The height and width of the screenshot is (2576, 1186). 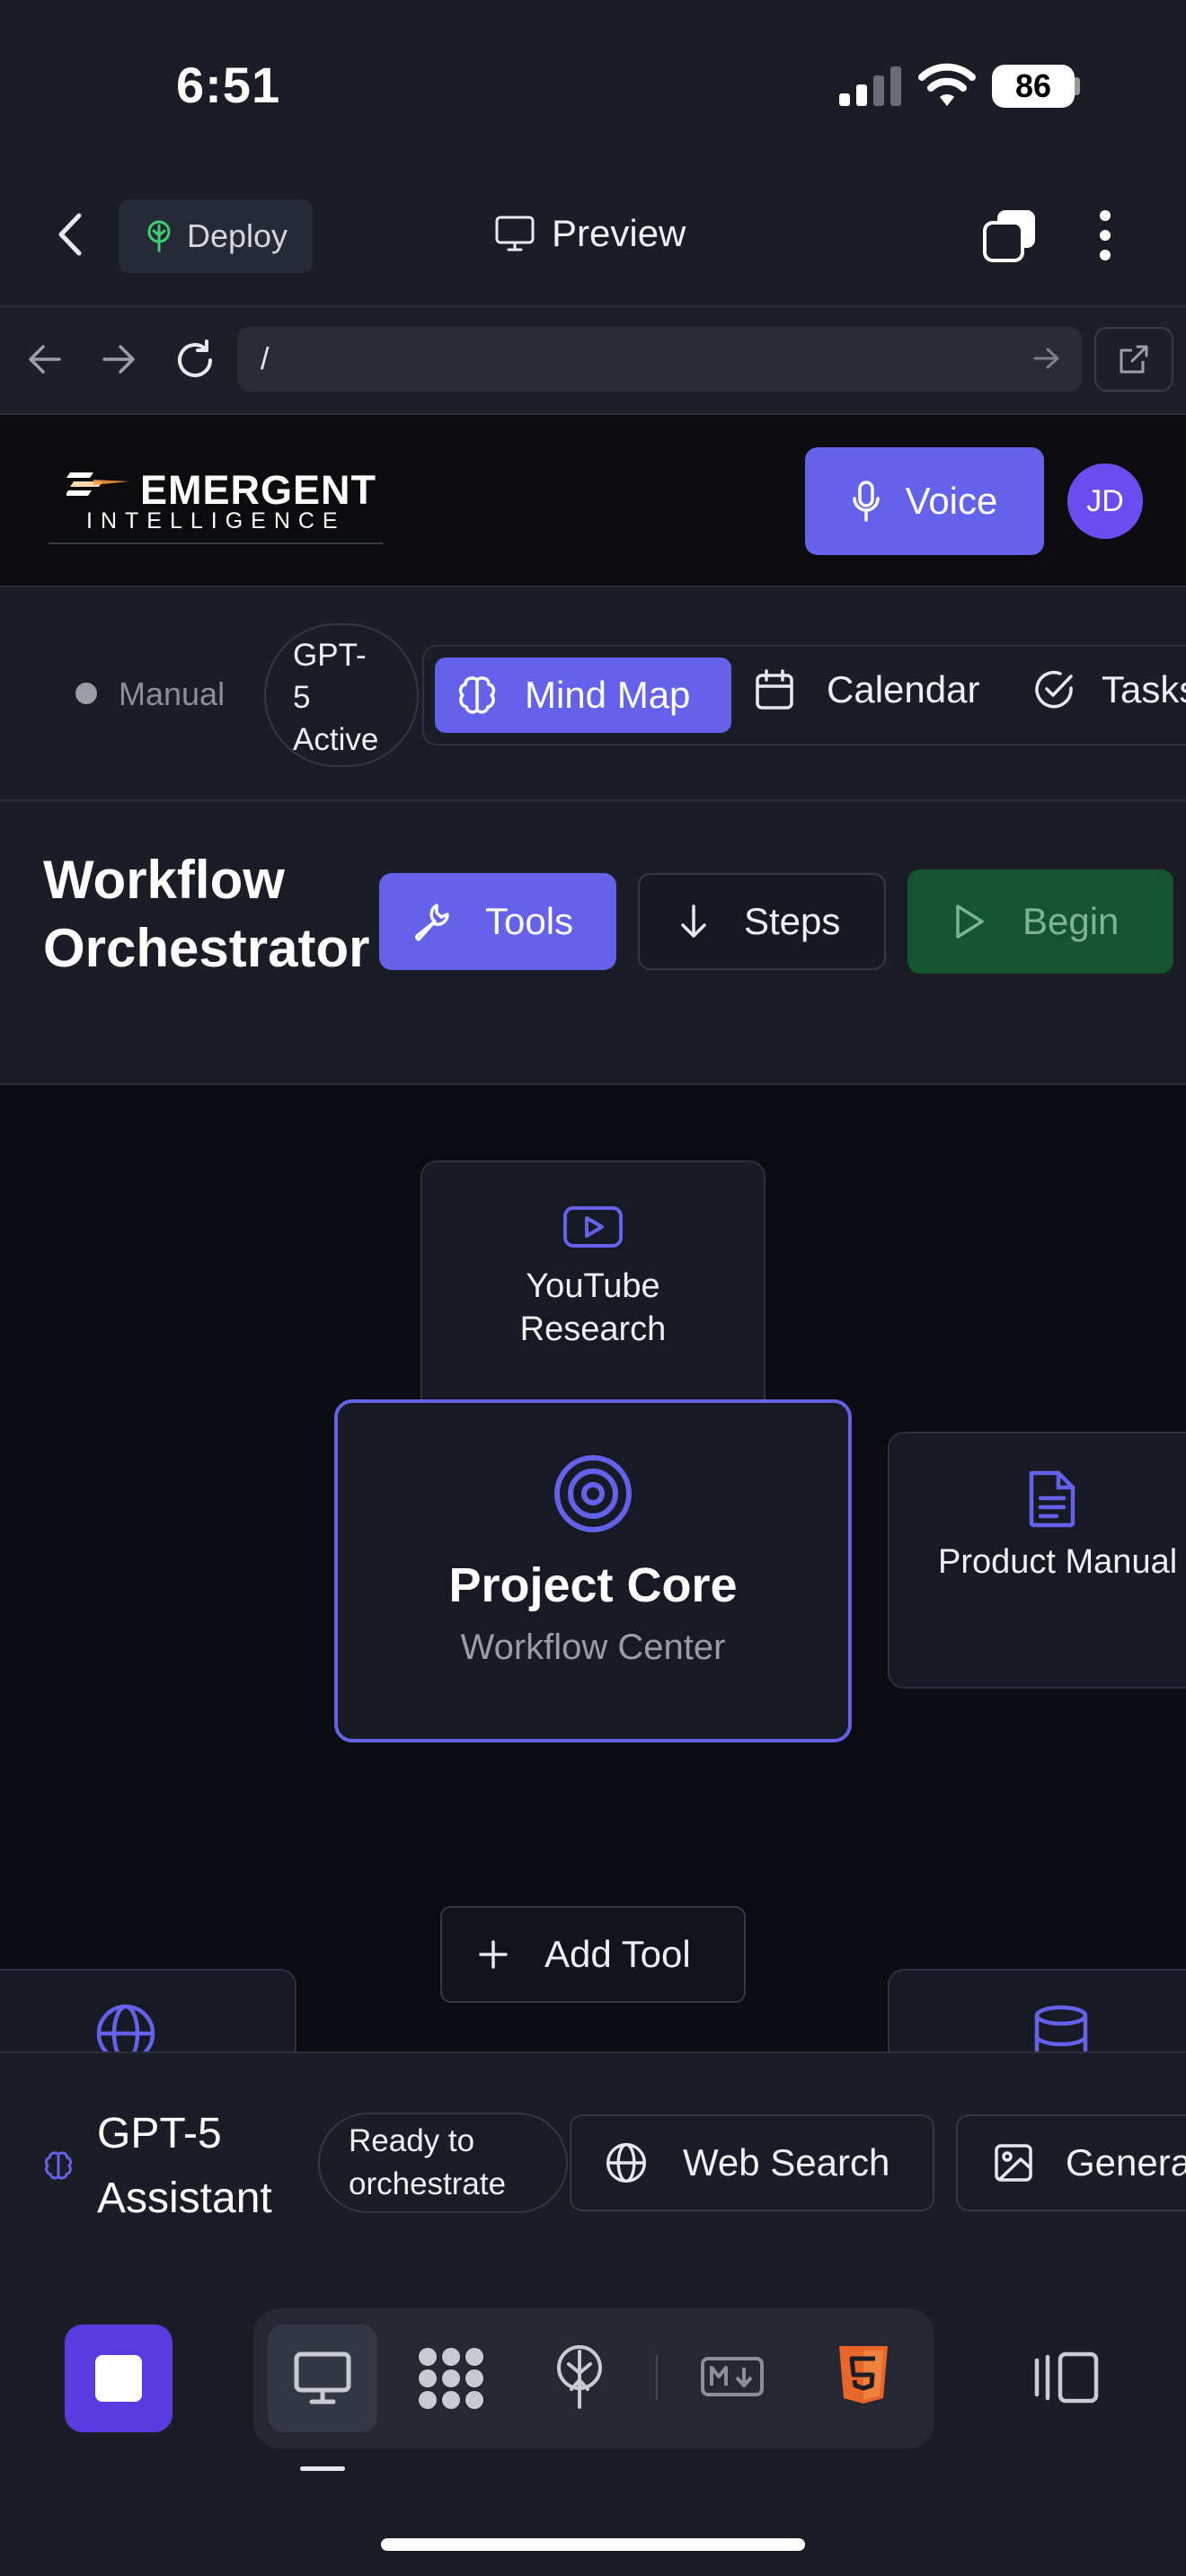 What do you see at coordinates (792, 921) in the screenshot?
I see `steps-label: Steps` at bounding box center [792, 921].